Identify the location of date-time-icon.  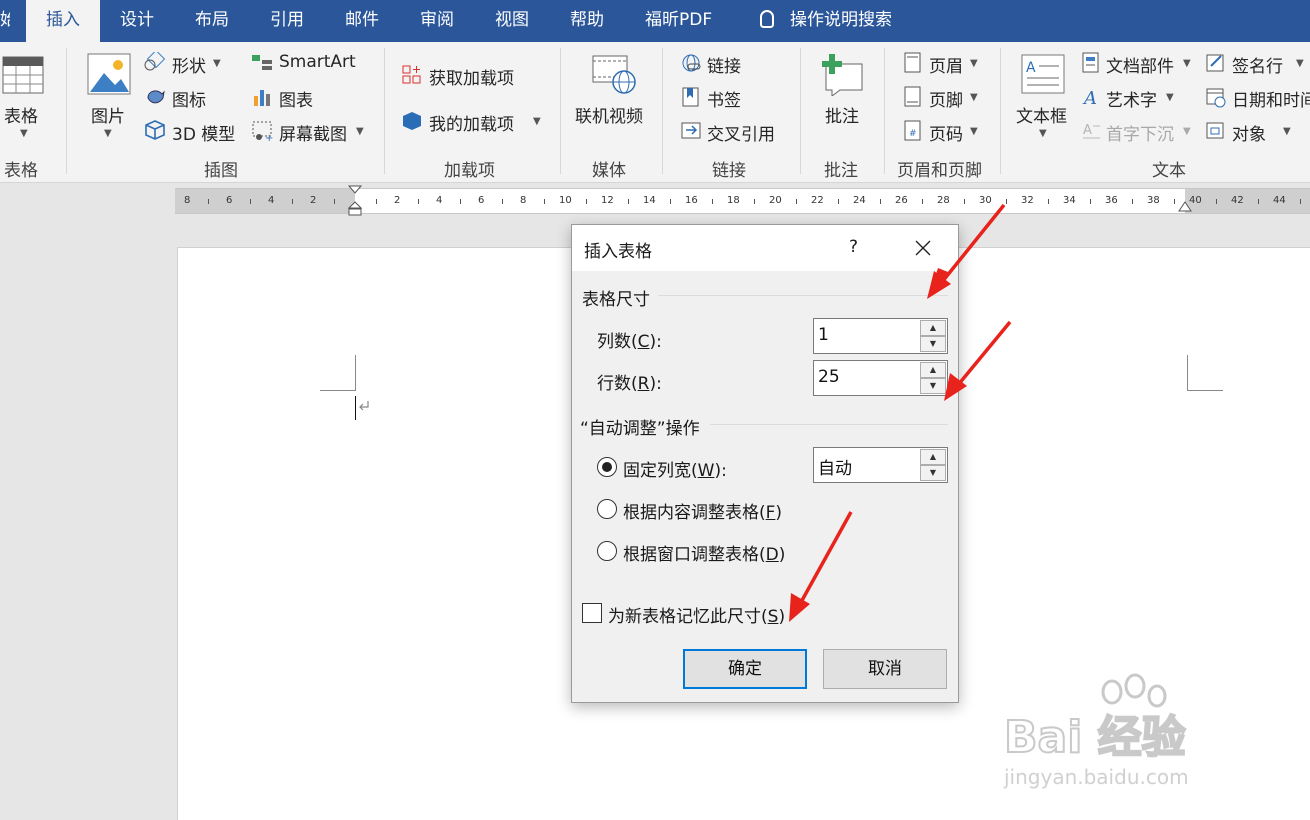
(1216, 97).